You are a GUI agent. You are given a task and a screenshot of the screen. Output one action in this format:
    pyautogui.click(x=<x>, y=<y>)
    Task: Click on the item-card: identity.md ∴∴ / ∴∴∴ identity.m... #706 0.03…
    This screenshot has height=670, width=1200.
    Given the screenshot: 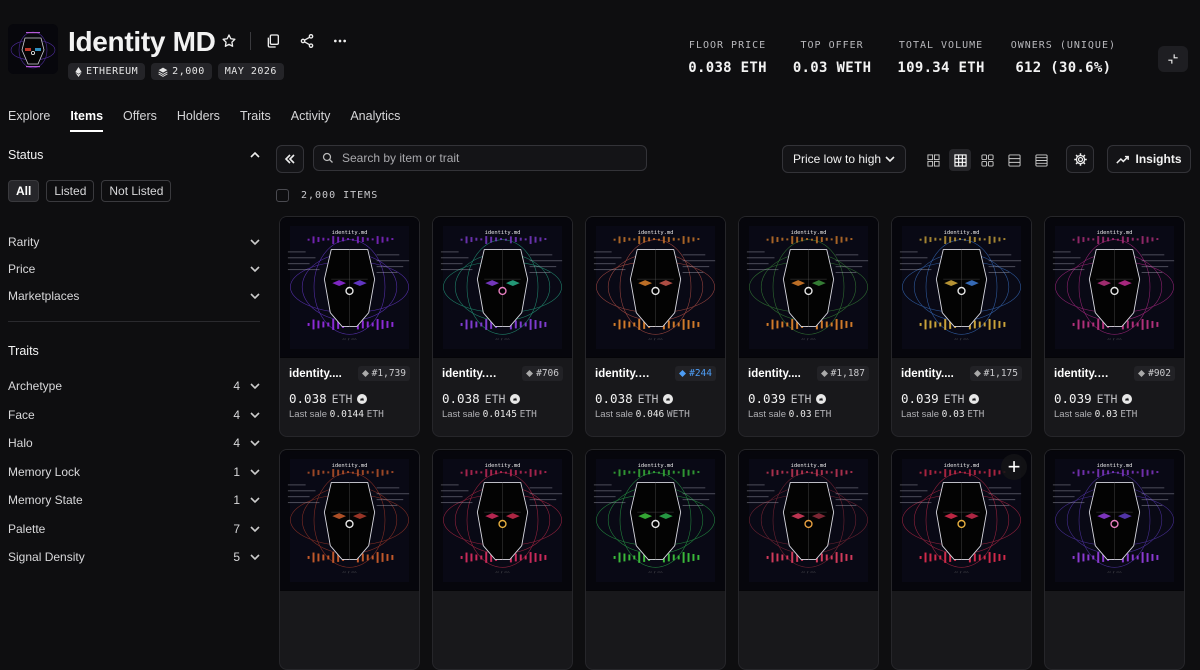 What is the action you would take?
    pyautogui.click(x=502, y=326)
    